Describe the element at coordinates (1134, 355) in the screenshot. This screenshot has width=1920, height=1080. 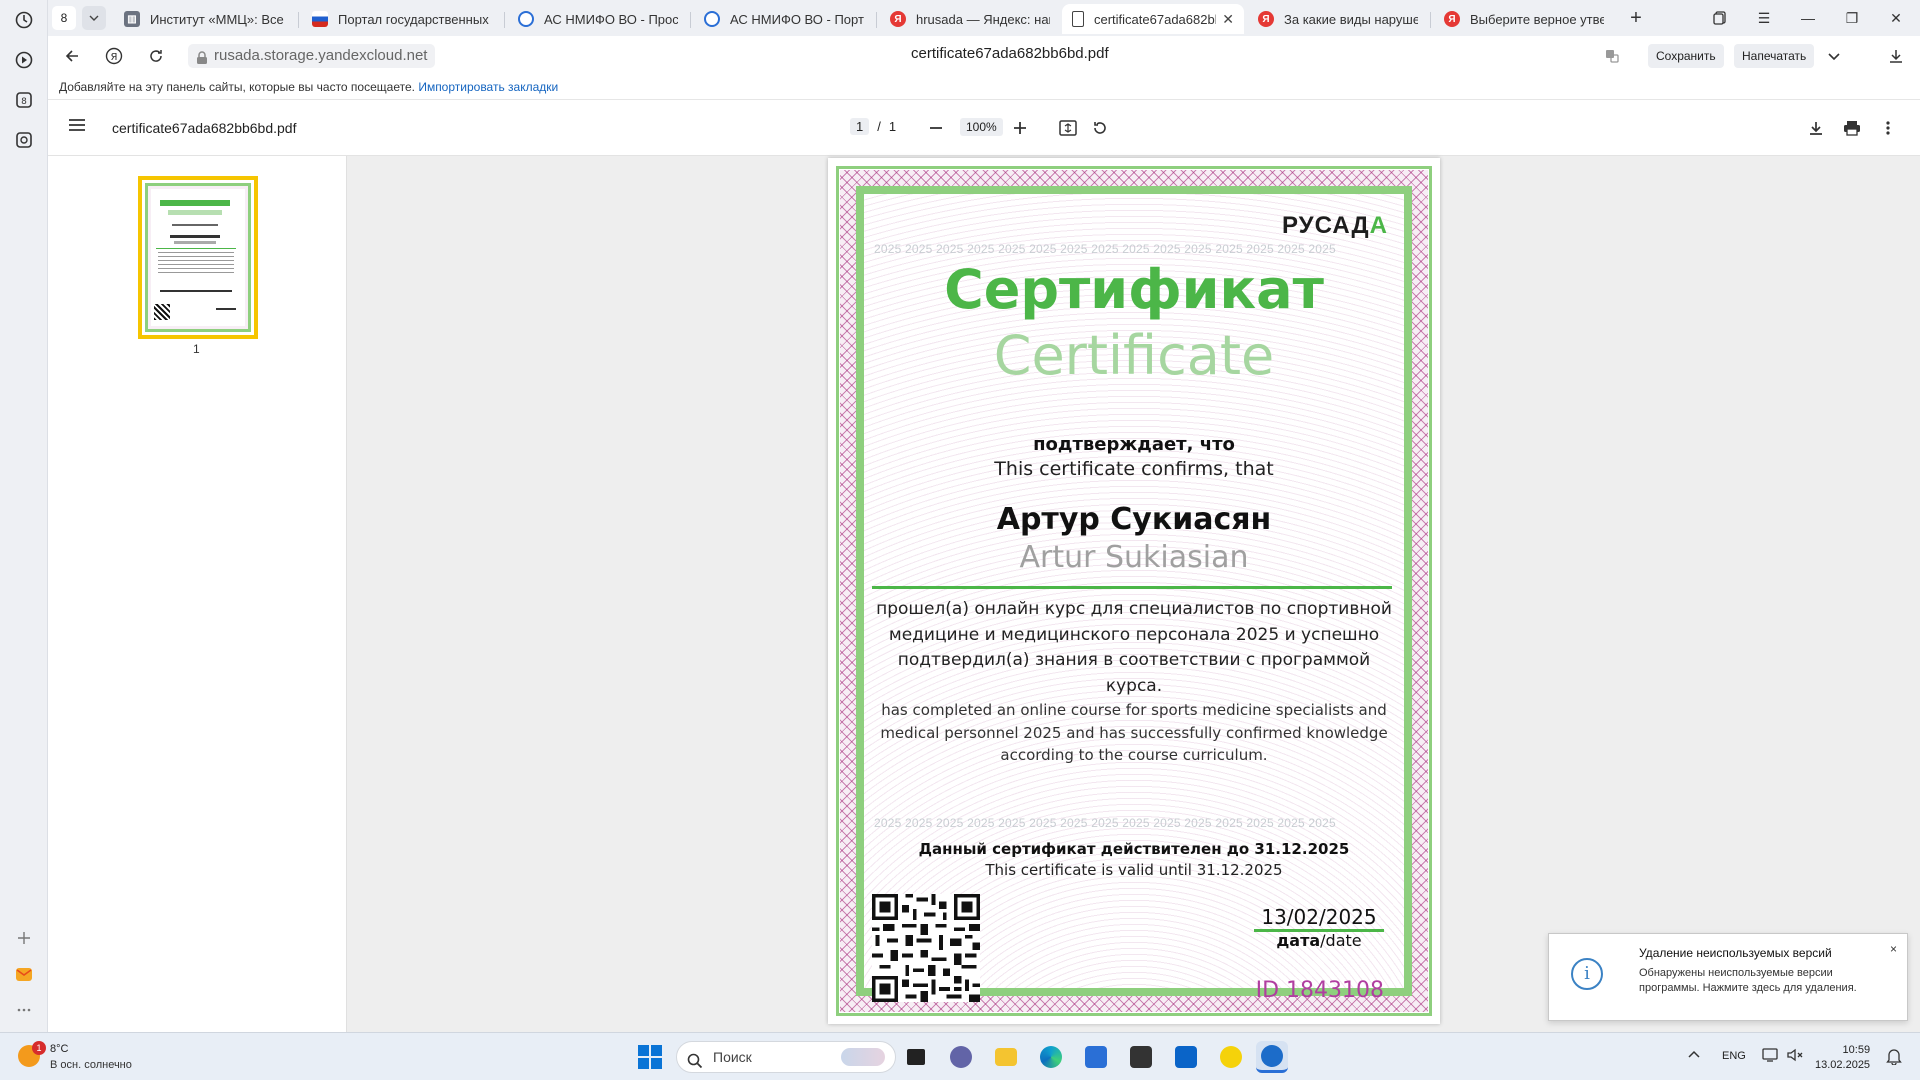
I see `title-en: Certificate` at that location.